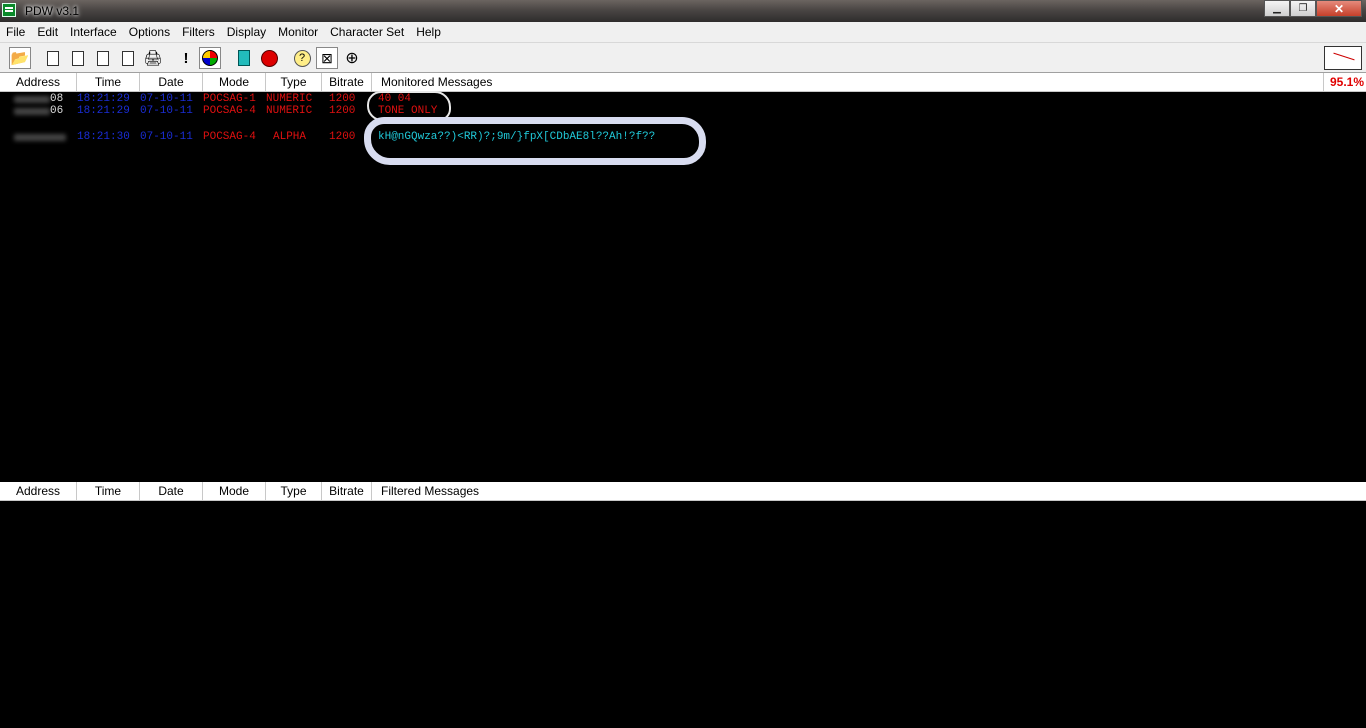 The width and height of the screenshot is (1366, 728). I want to click on exclamation-icon: !, so click(186, 58).